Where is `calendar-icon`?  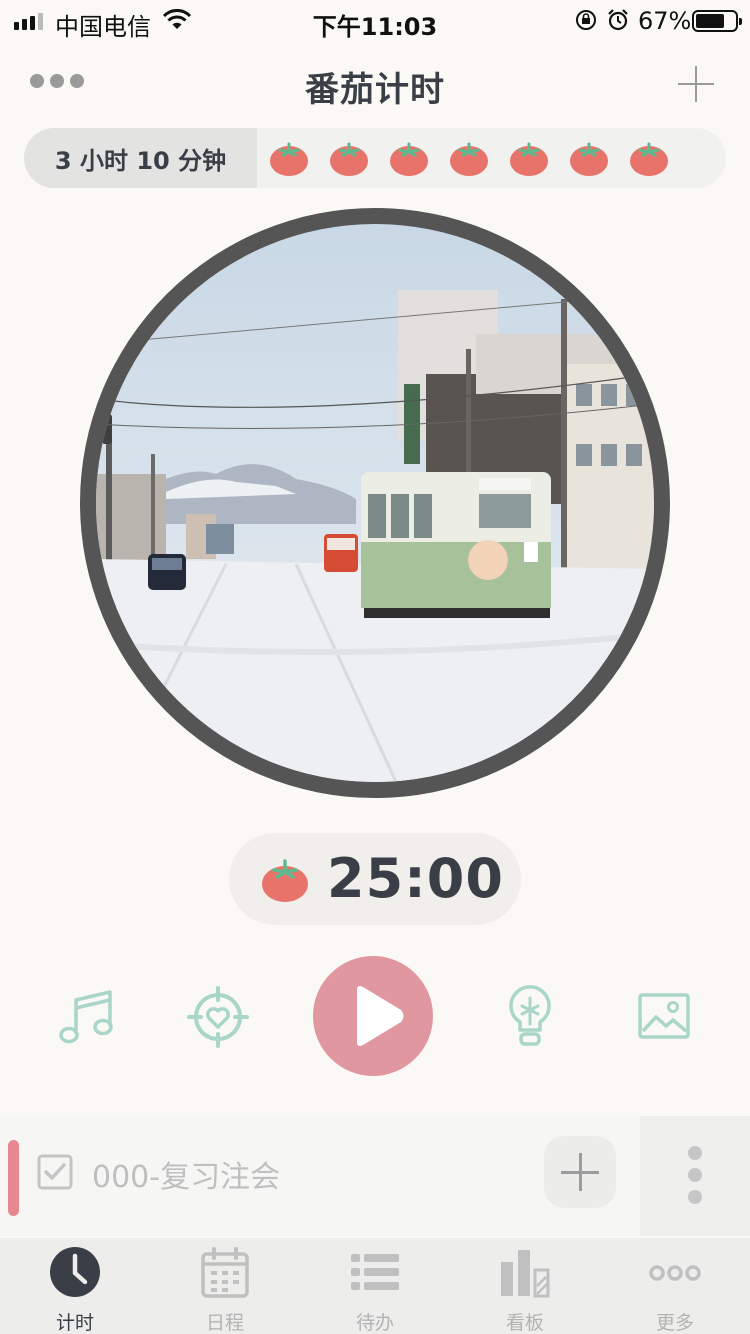 calendar-icon is located at coordinates (225, 1272).